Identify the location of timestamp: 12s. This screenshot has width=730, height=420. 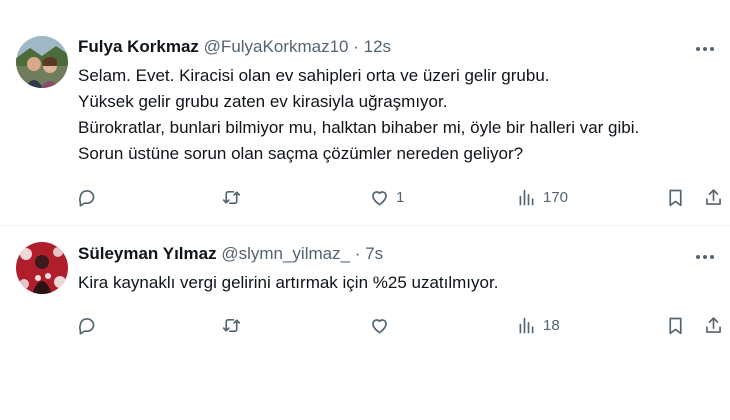
(377, 46).